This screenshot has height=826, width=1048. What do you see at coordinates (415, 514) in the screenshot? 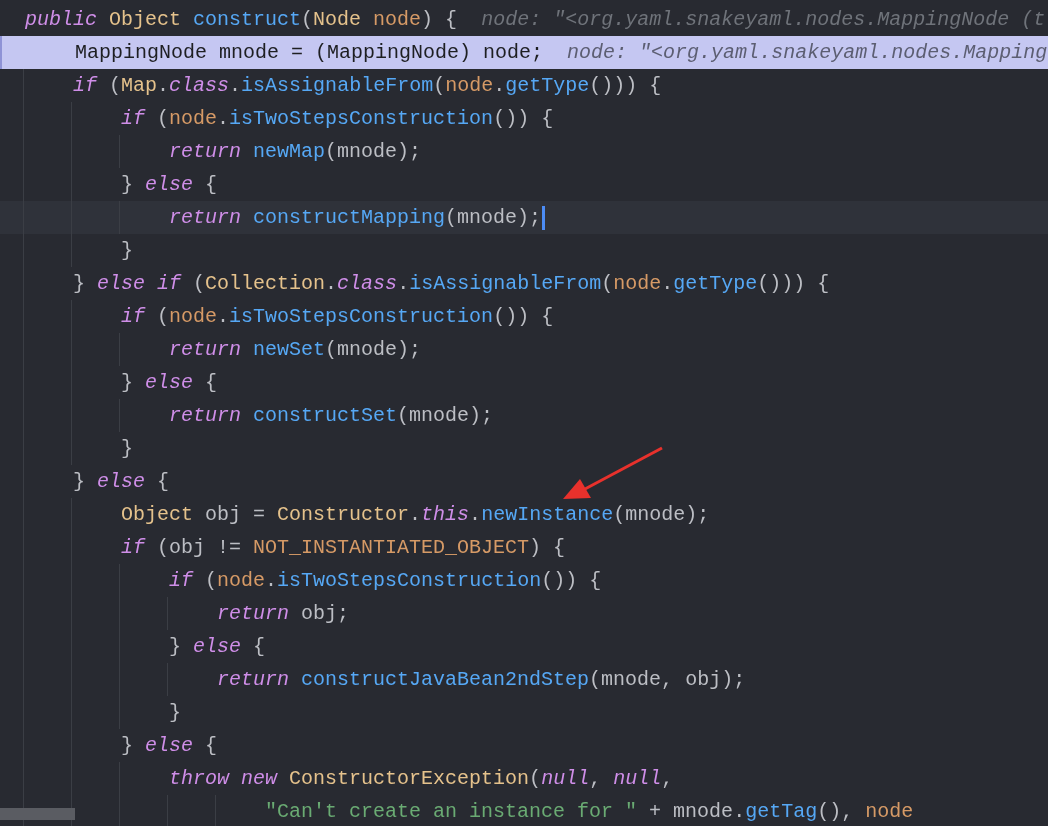
I see `code-line: Object obj = Constructor.this.newInstance(mnode);` at bounding box center [415, 514].